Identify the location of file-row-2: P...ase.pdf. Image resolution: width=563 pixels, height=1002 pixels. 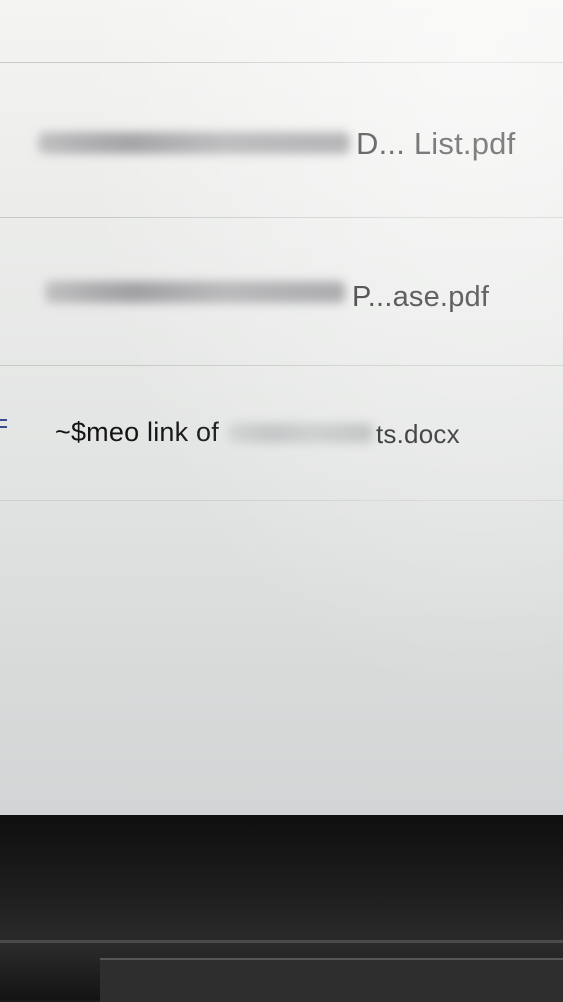
(281, 291).